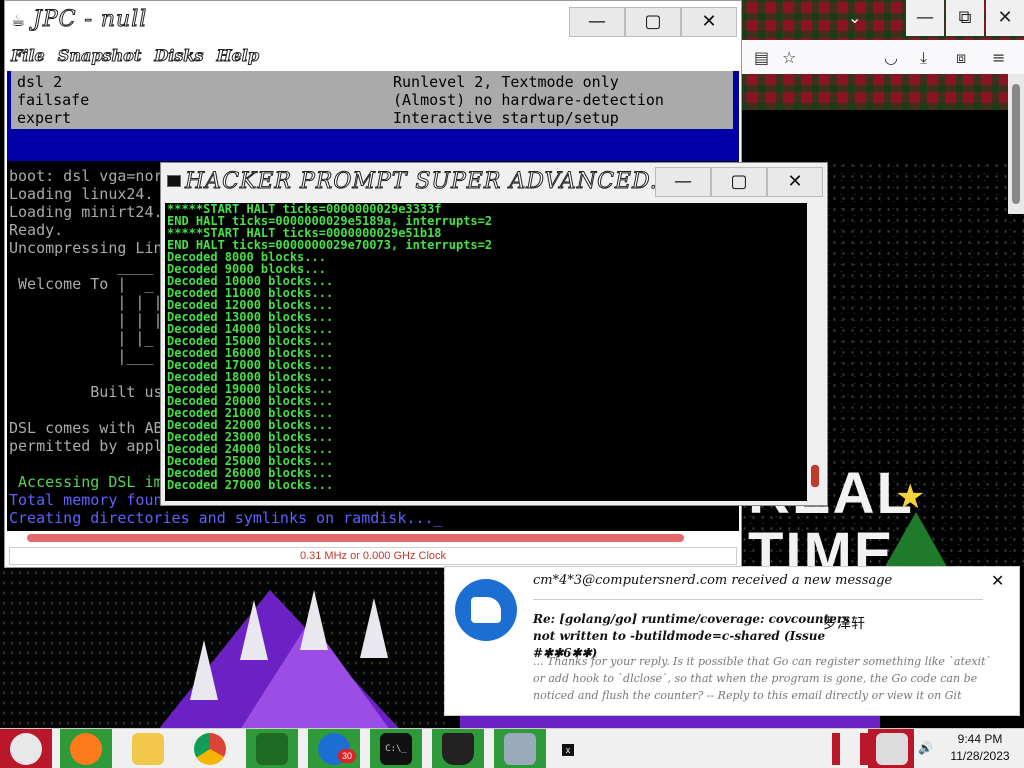 The height and width of the screenshot is (768, 1024). I want to click on hacker-maximize-button: ▢, so click(739, 182).